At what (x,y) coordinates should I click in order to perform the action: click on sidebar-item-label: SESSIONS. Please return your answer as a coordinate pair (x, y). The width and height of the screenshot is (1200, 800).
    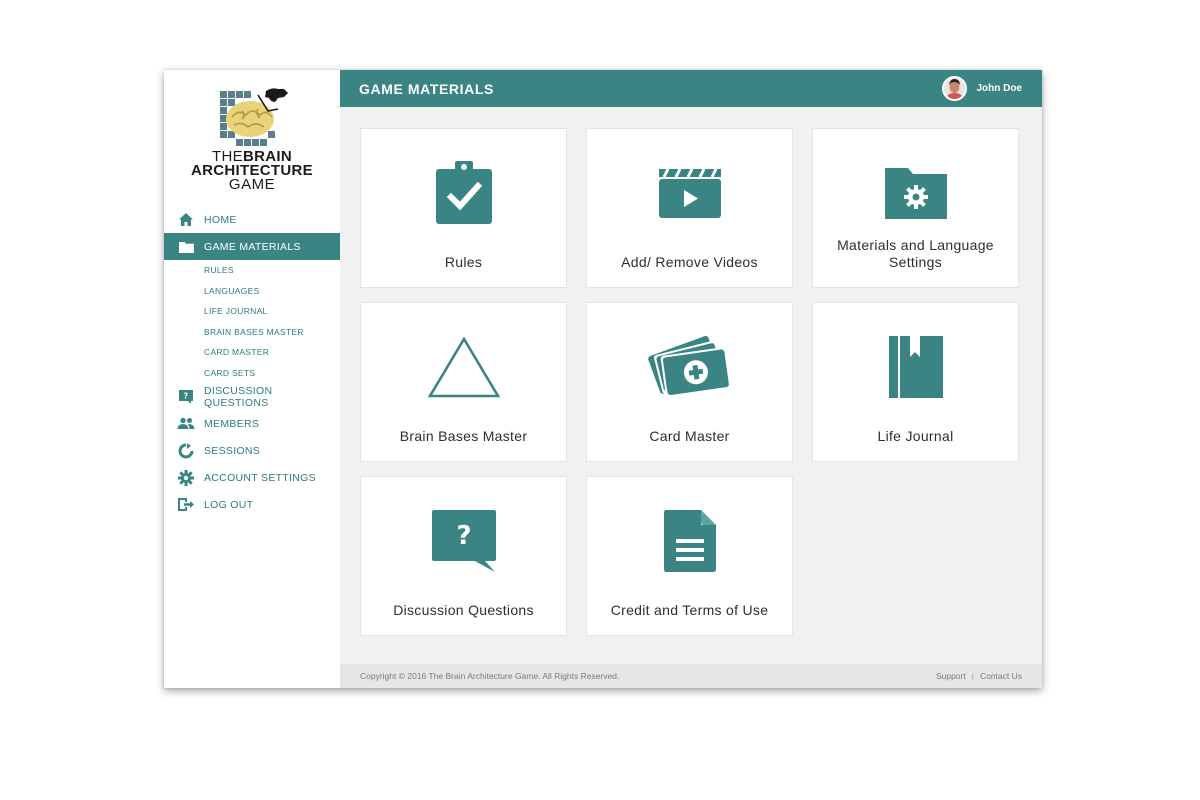
    Looking at the image, I should click on (232, 450).